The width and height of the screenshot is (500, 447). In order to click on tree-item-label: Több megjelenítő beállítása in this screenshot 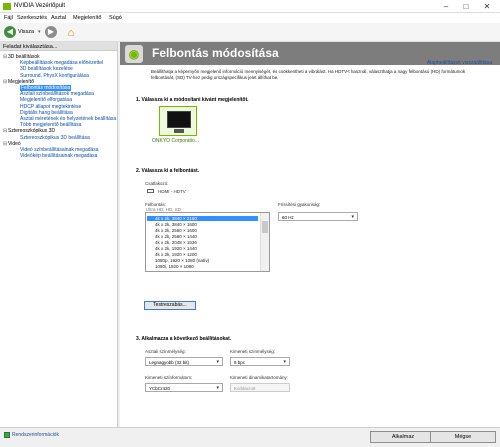, I will do `click(51, 125)`.